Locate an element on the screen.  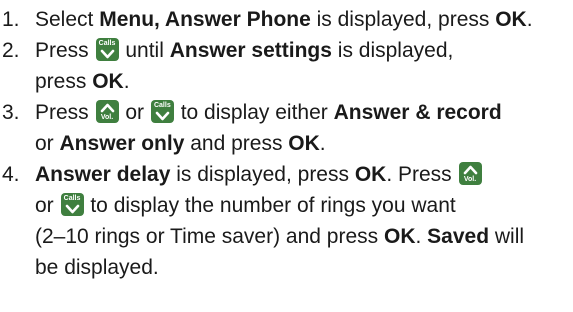
mode-option: Answer only is located at coordinates (122, 143).